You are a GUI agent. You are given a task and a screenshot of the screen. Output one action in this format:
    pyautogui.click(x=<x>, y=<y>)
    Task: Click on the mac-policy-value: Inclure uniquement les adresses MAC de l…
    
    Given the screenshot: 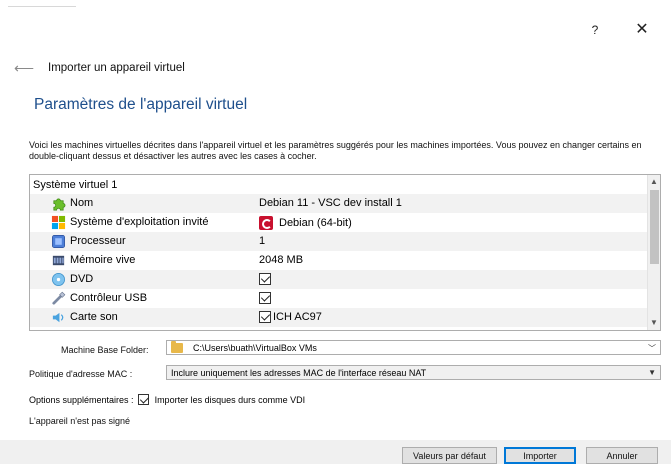 What is the action you would take?
    pyautogui.click(x=299, y=372)
    